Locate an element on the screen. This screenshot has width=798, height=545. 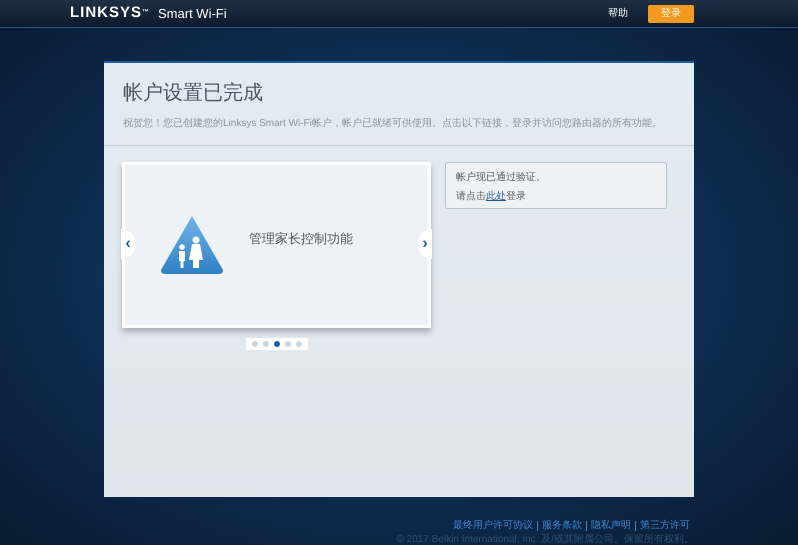
subtitle-text: 祝贺您！您已创建您的Linksys Smart Wi-Fi帐户，帐户已就绪可供使用。点击以下链接，登录并访问您路由器的所有功能。 is located at coordinates (393, 123).